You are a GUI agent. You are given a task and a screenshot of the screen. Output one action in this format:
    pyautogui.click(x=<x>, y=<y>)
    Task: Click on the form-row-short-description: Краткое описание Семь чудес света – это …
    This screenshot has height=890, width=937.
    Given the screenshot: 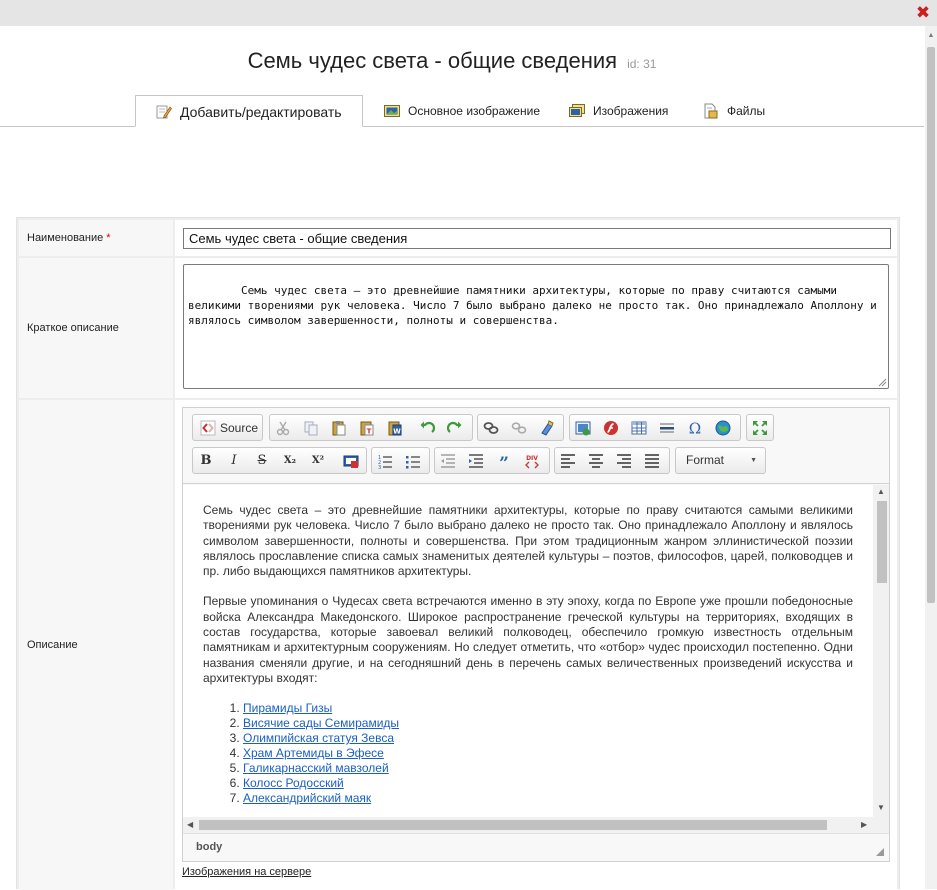 What is the action you would take?
    pyautogui.click(x=458, y=328)
    